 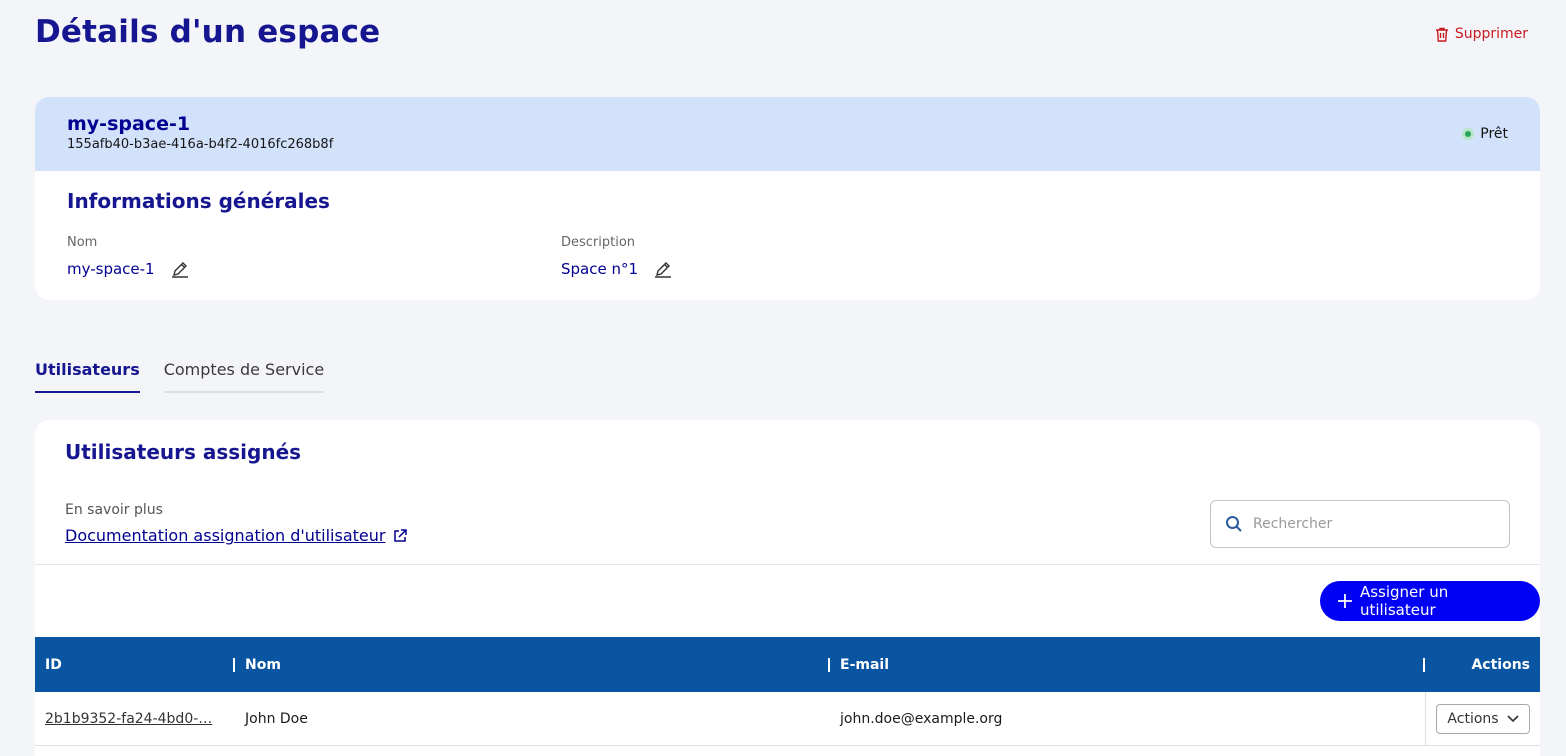 What do you see at coordinates (129, 124) in the screenshot?
I see `space-name: my-space-1` at bounding box center [129, 124].